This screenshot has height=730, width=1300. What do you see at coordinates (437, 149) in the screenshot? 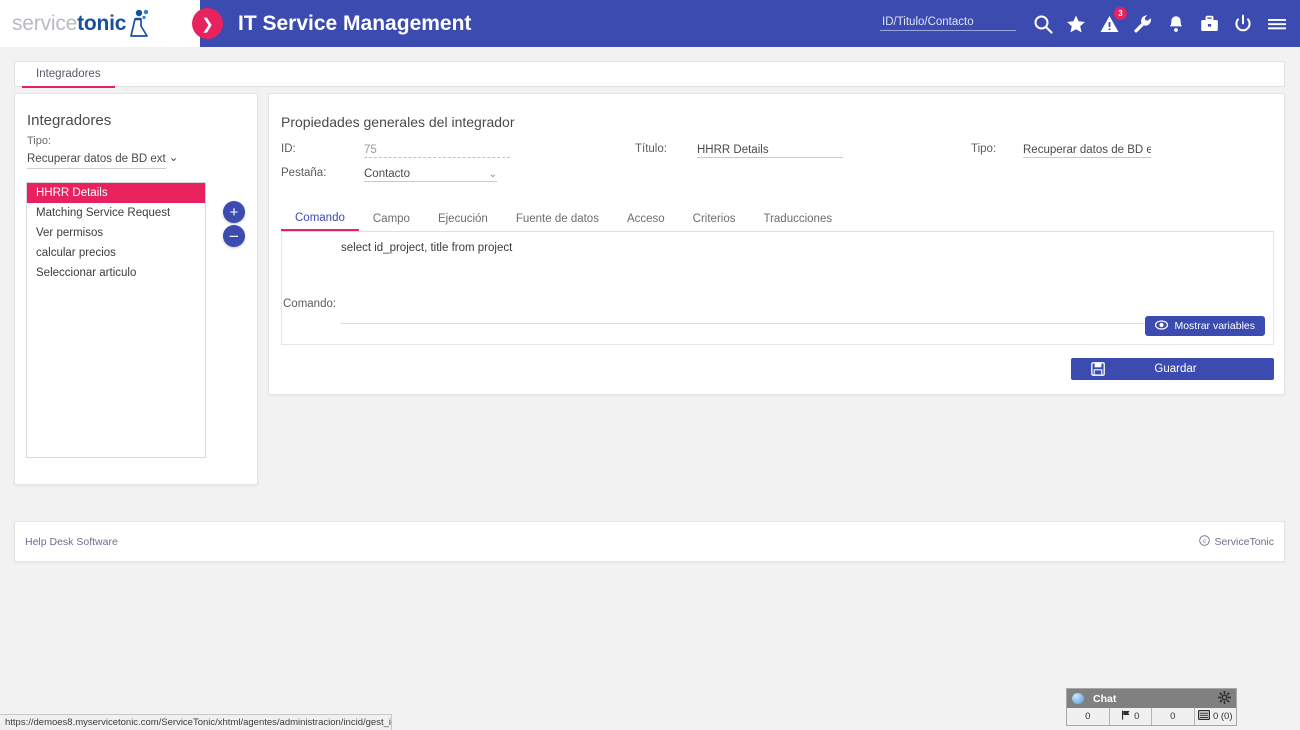
I see `id-field: 75` at bounding box center [437, 149].